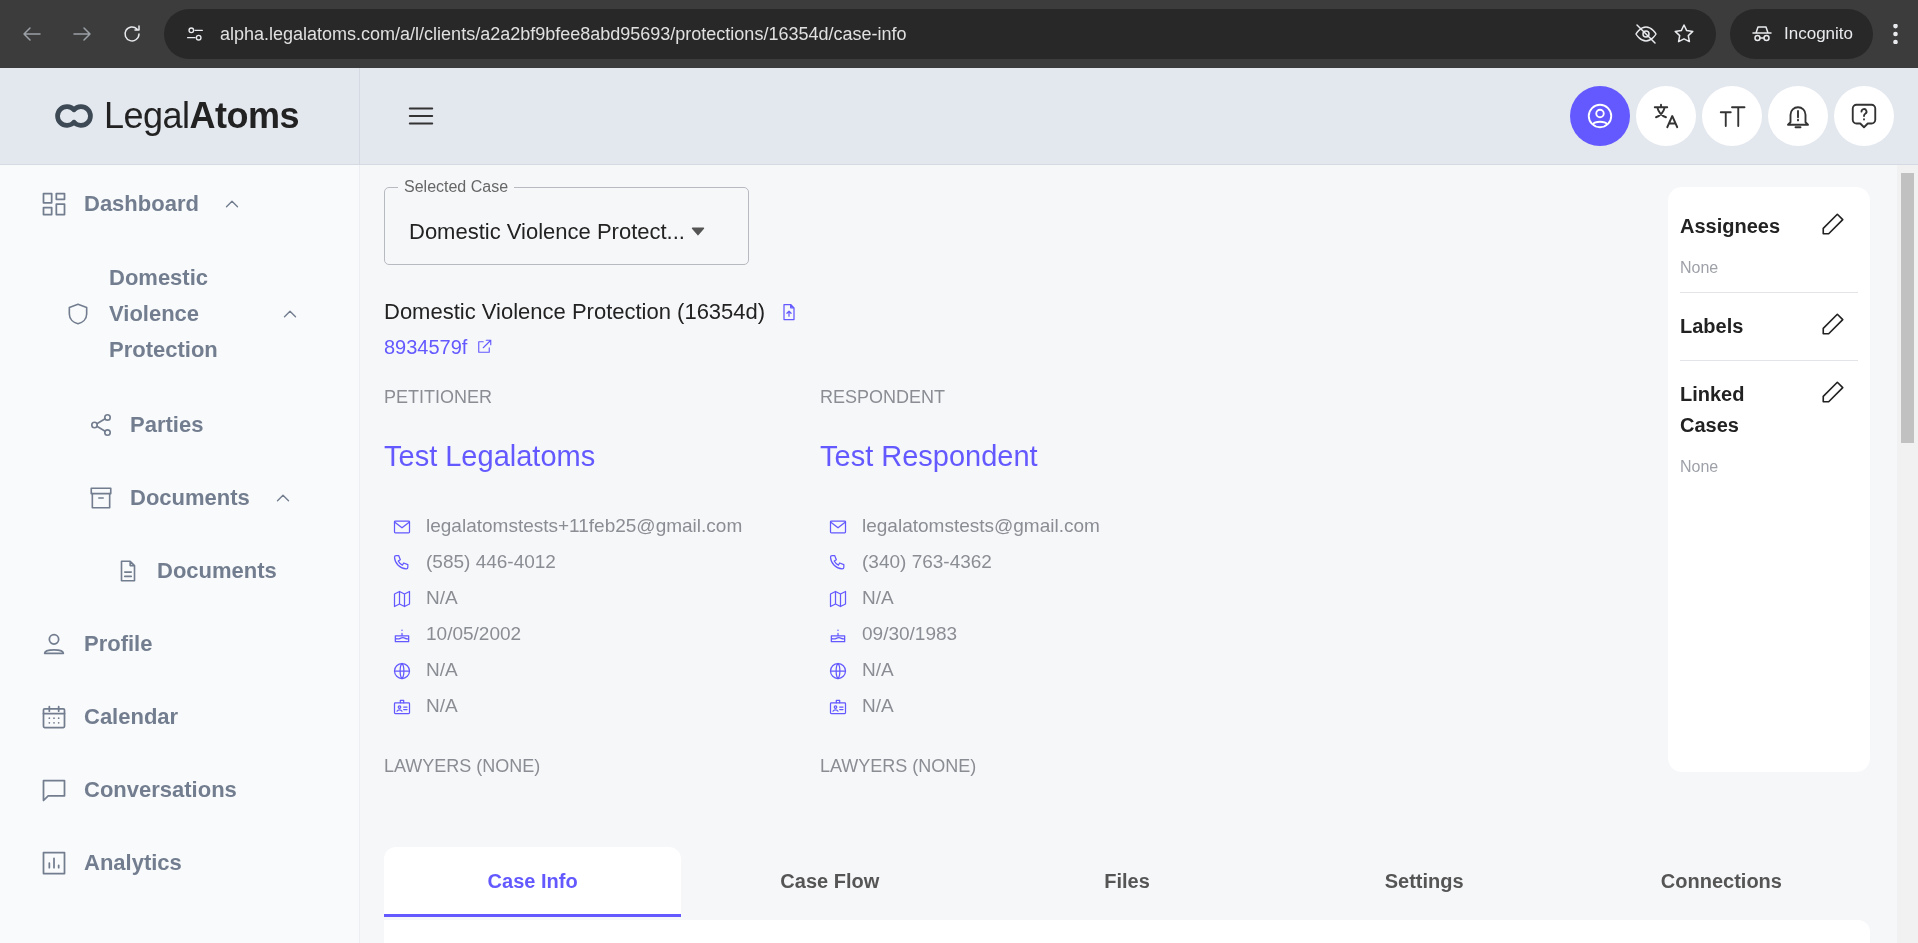 The image size is (1918, 943). What do you see at coordinates (564, 34) in the screenshot?
I see `url-text: alpha.legalatoms.com/a/l/clients/a2a2bf9bfee8abd95693/protections/16354d/case-info` at bounding box center [564, 34].